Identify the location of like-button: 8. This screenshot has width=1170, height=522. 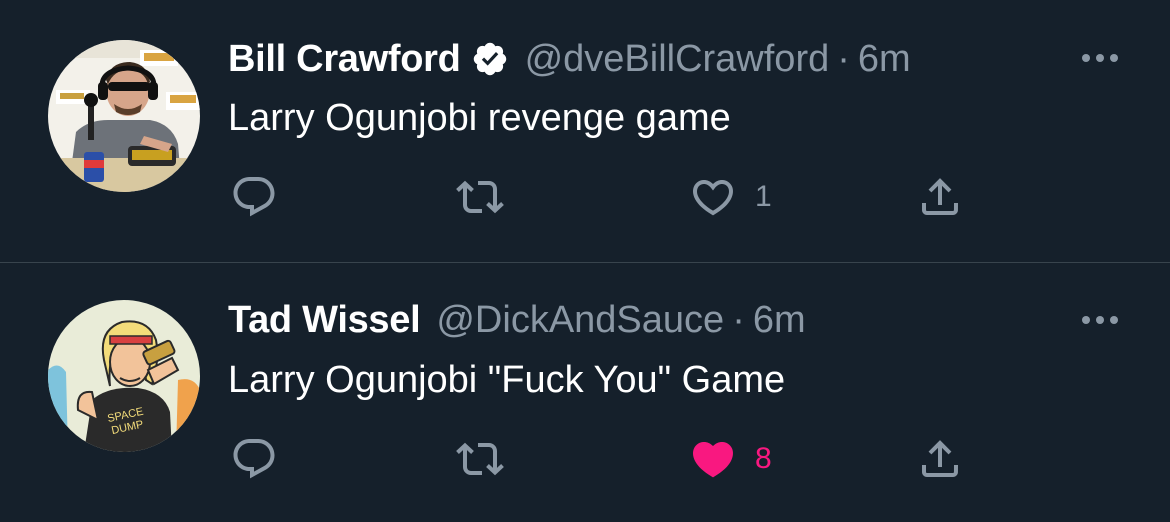
(730, 459).